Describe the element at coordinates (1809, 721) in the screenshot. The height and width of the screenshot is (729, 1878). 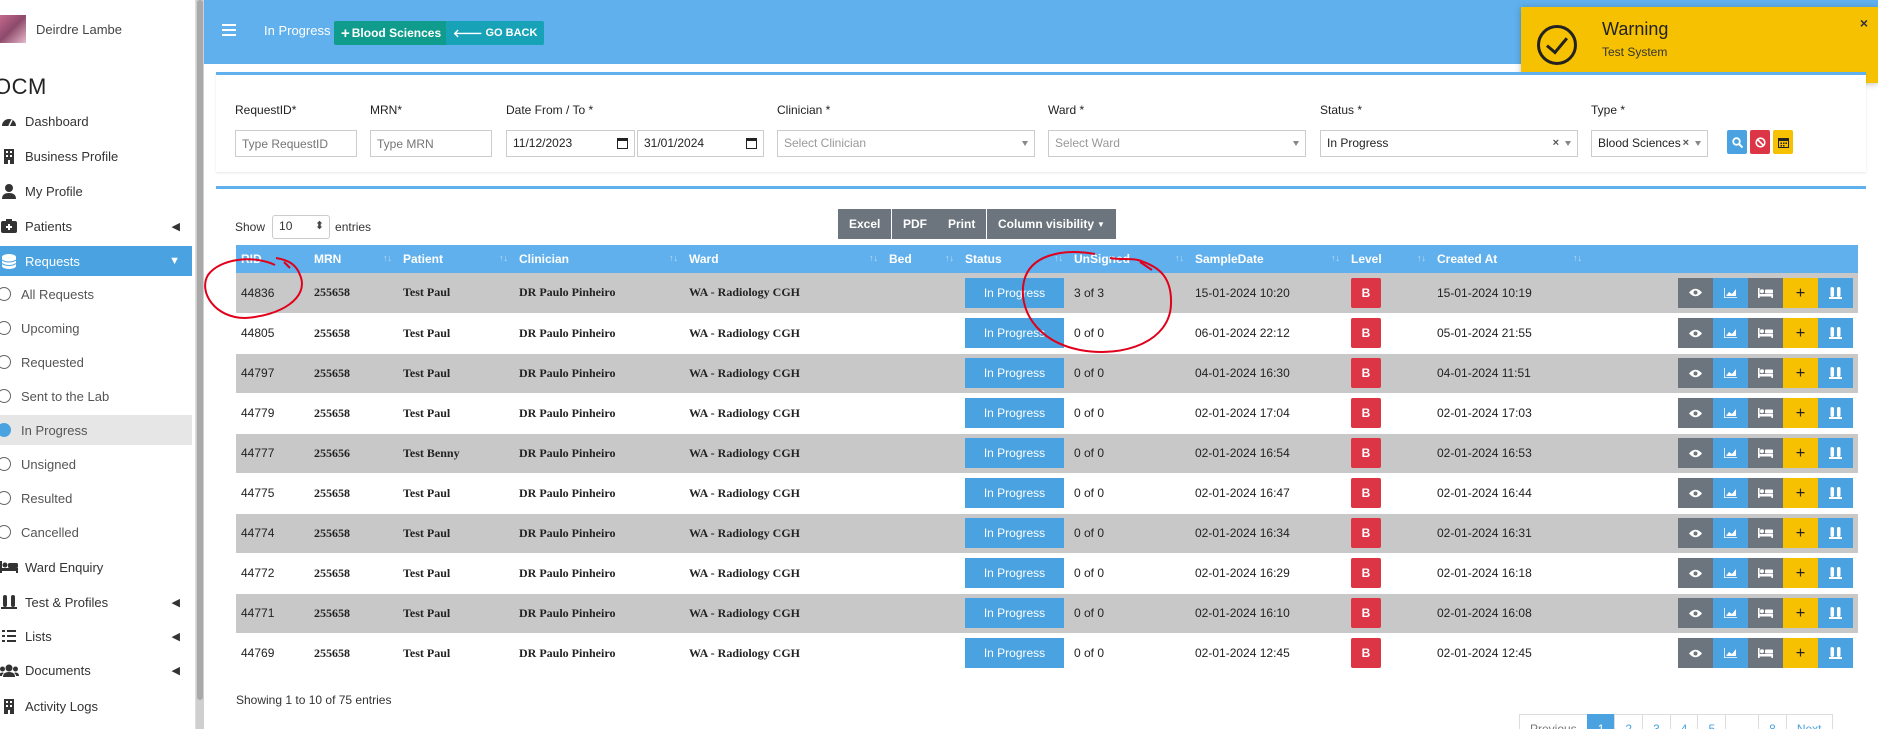
I see `page-next: Next` at that location.